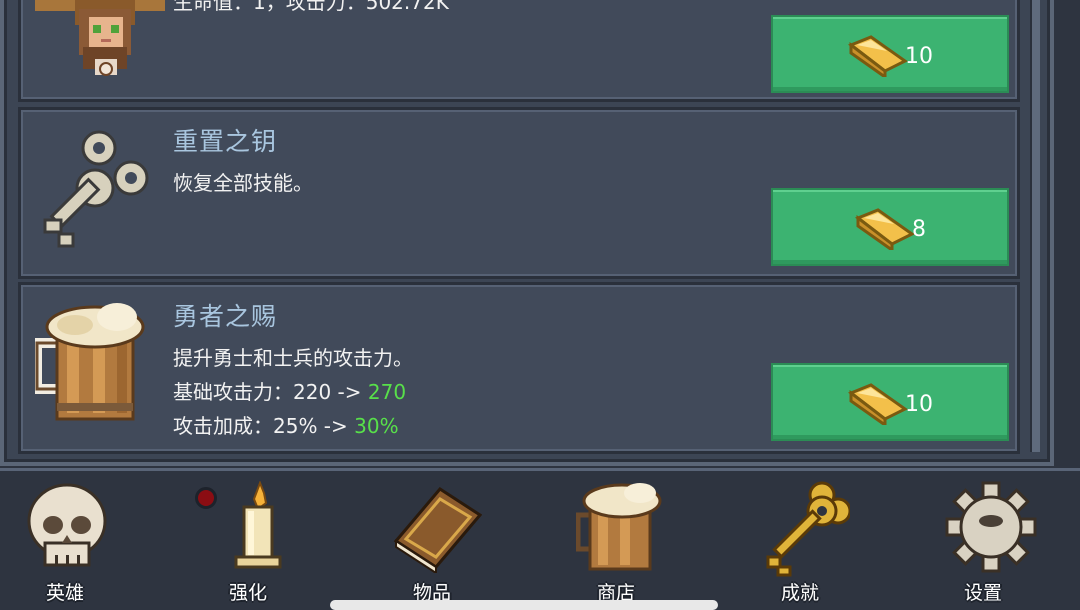 The height and width of the screenshot is (610, 1080). I want to click on nav-item-items: 物品, so click(432, 542).